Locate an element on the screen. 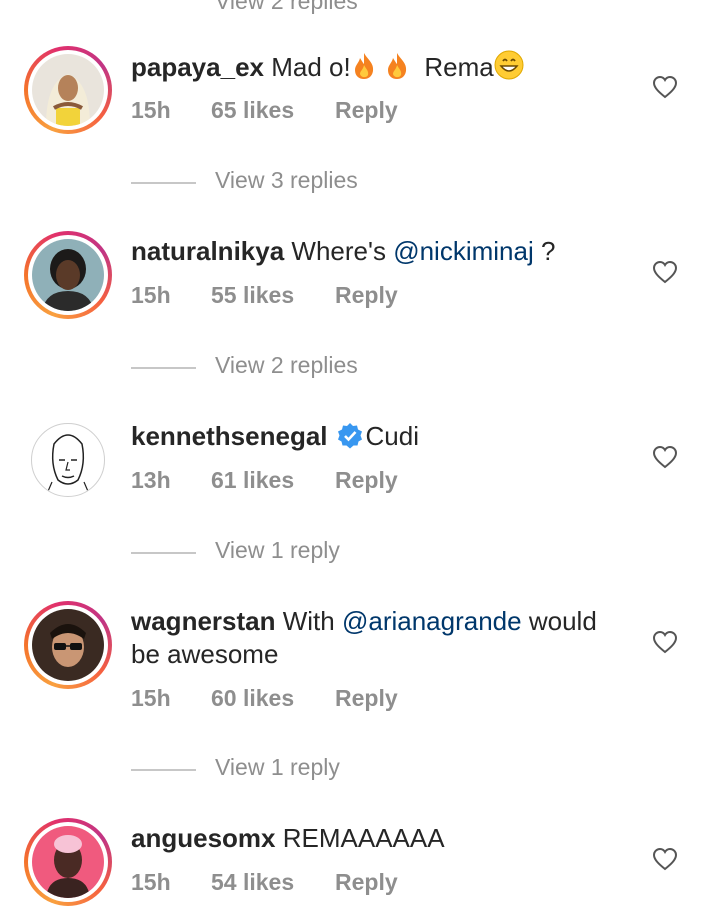 The height and width of the screenshot is (906, 720). likes-count: 55 likes is located at coordinates (252, 295).